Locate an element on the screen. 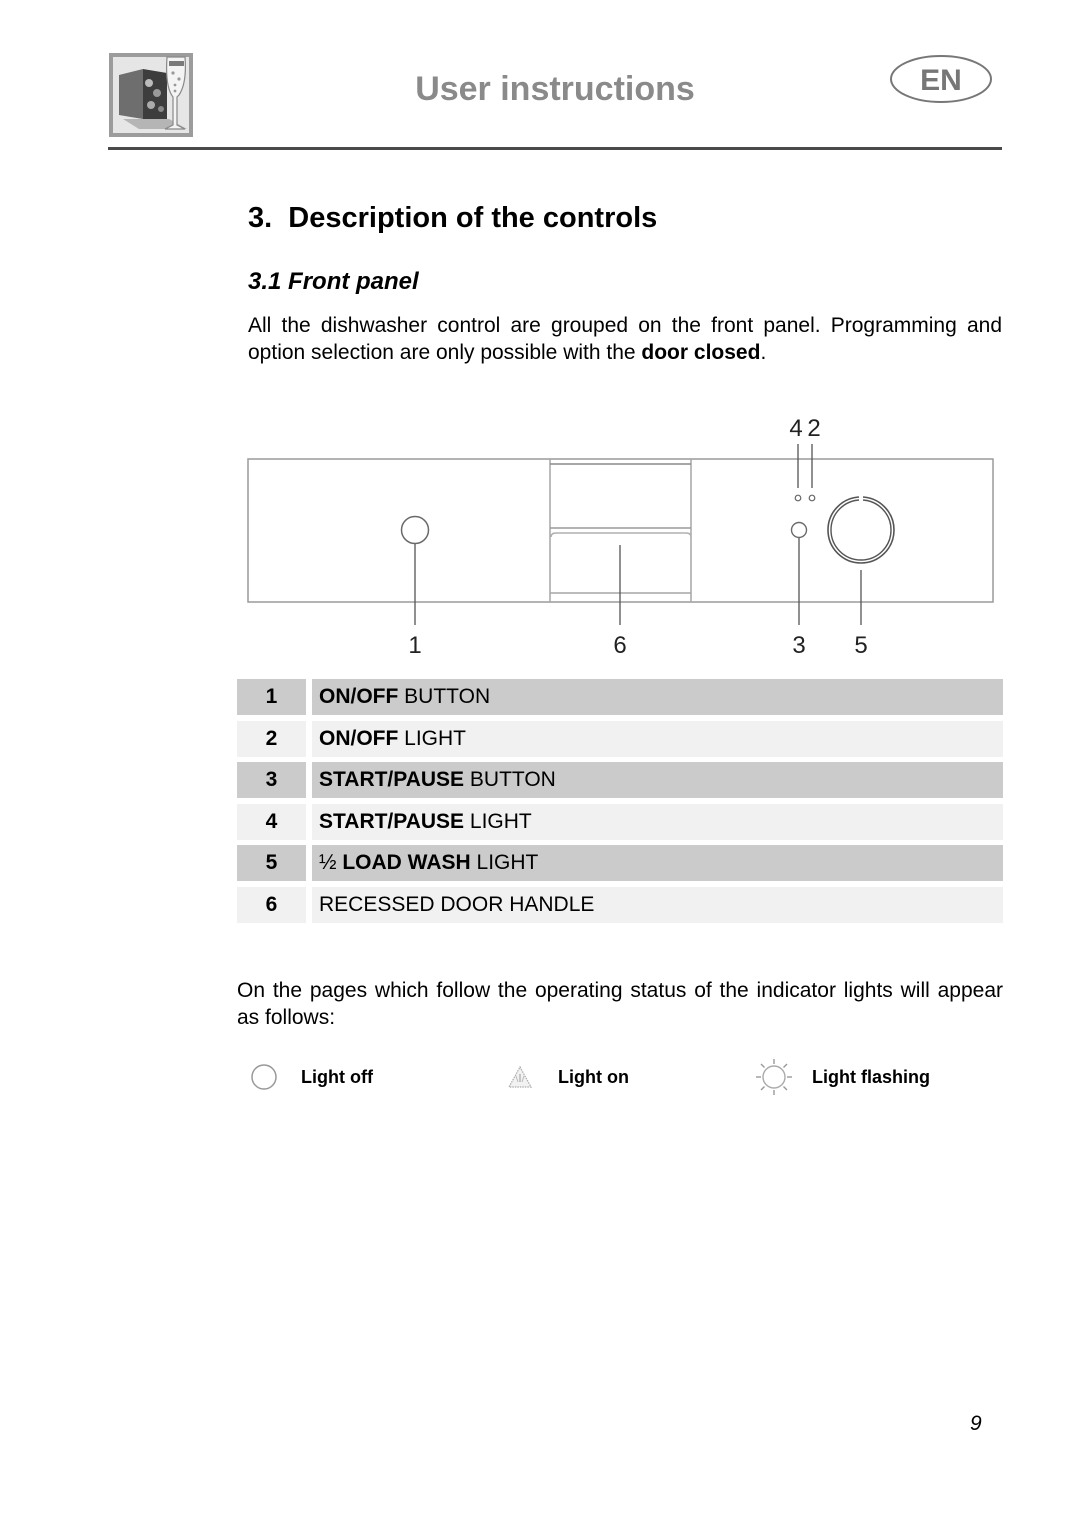  intro-bold-text: door closed is located at coordinates (701, 352).